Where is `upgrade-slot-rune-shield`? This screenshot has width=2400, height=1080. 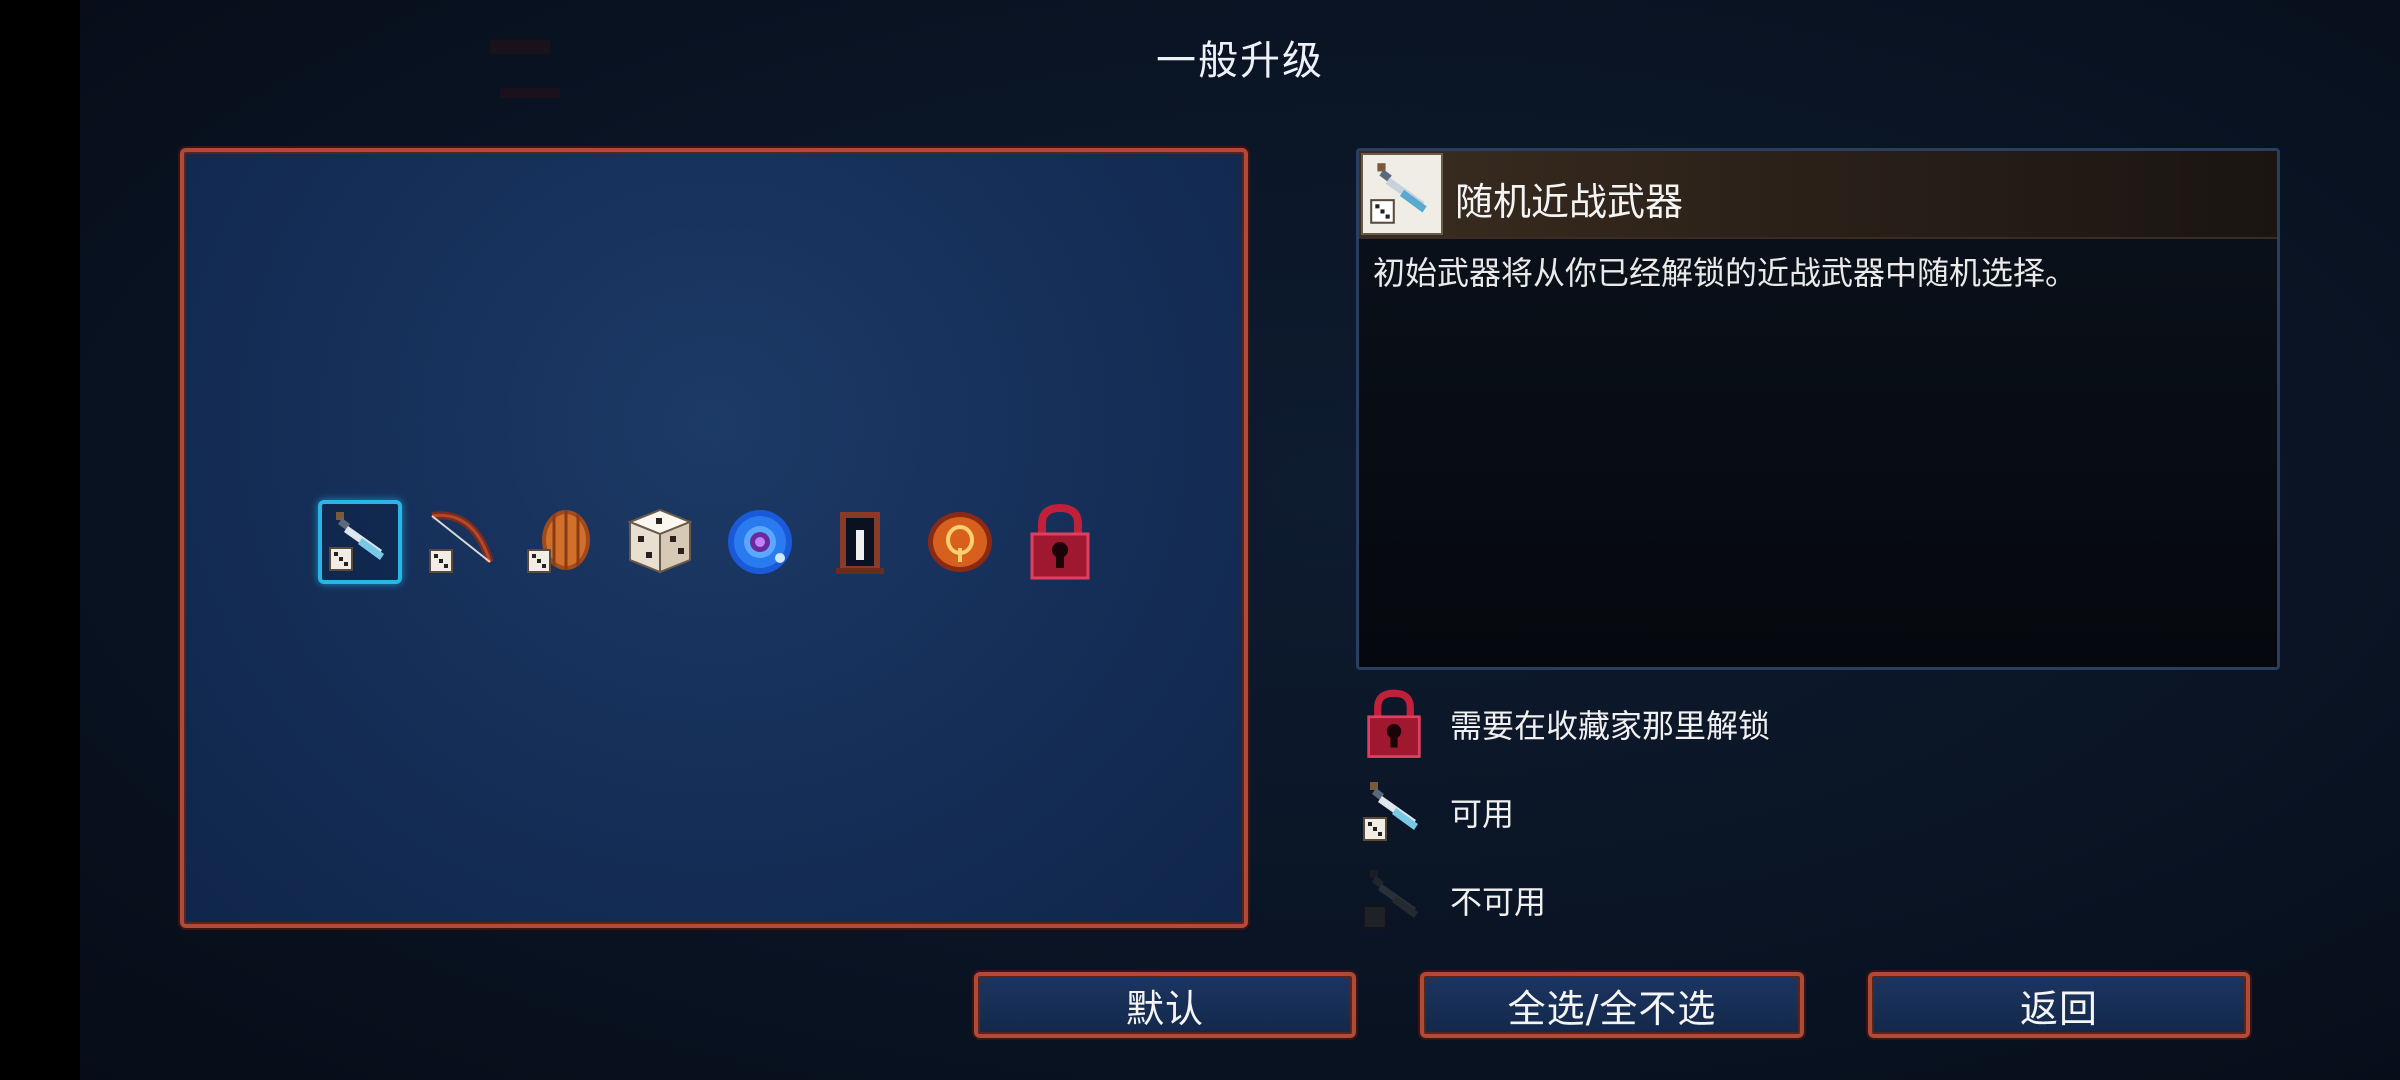
upgrade-slot-rune-shield is located at coordinates (960, 542).